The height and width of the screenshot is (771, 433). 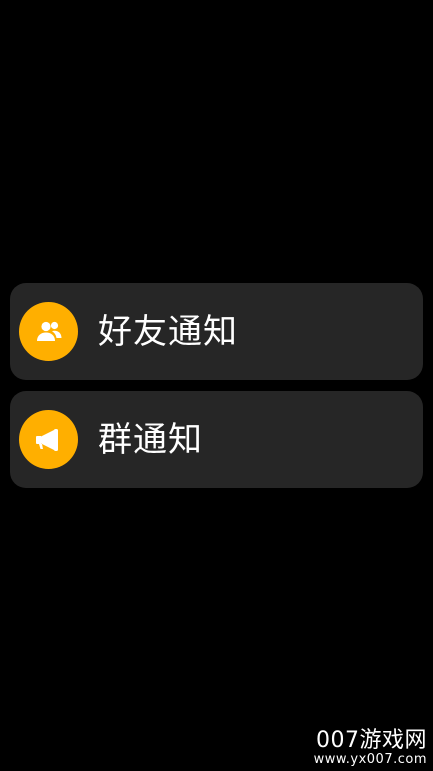 I want to click on megaphone-icon-badge, so click(x=48, y=439).